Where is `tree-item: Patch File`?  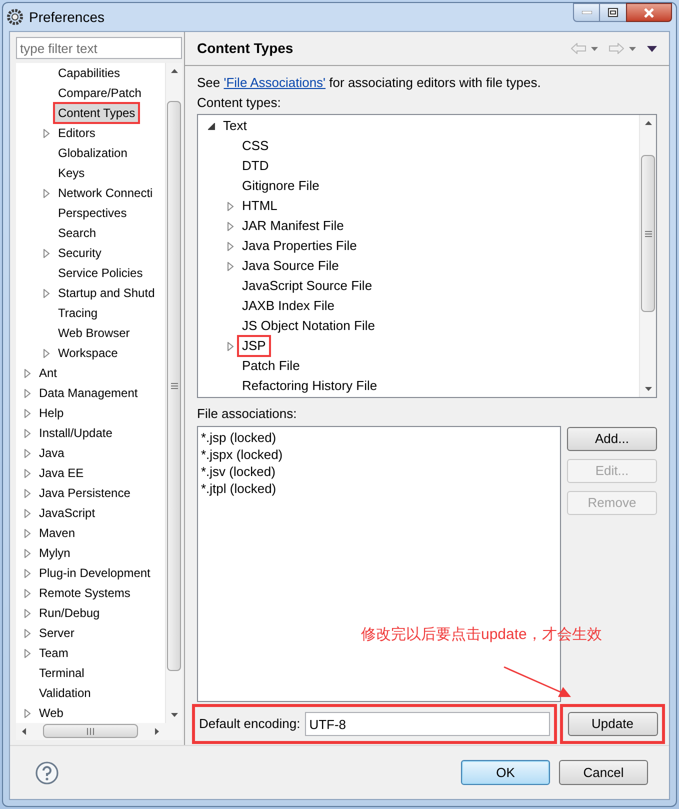 tree-item: Patch File is located at coordinates (271, 366).